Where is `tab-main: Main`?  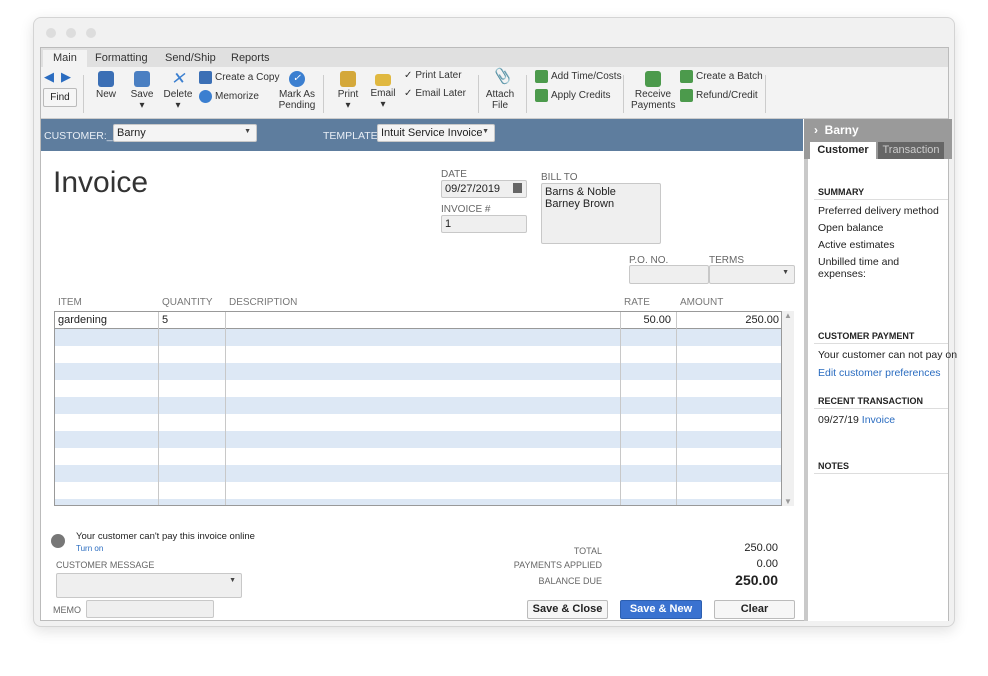 tab-main: Main is located at coordinates (65, 58).